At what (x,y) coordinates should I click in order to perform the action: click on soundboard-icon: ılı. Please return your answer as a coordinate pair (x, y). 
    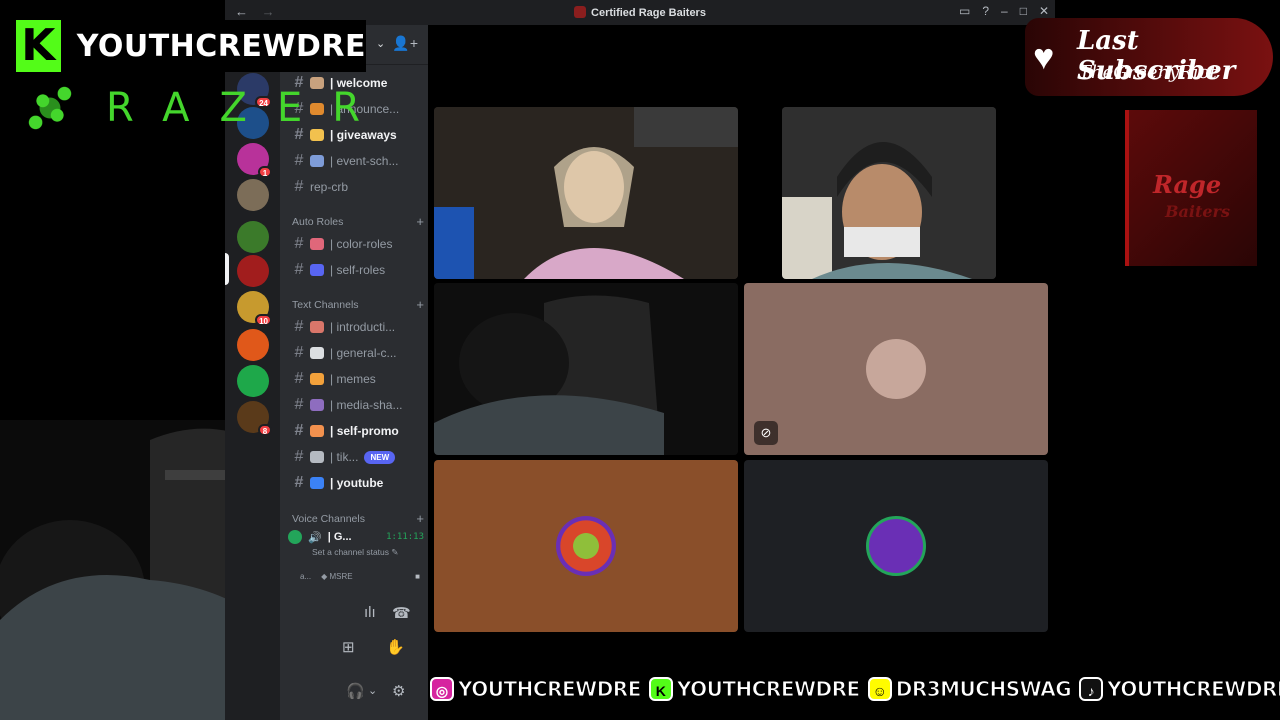
    Looking at the image, I should click on (370, 612).